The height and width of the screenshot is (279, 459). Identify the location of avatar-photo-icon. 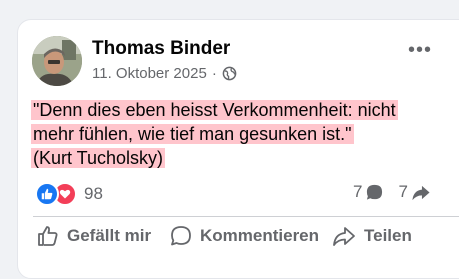
(57, 61).